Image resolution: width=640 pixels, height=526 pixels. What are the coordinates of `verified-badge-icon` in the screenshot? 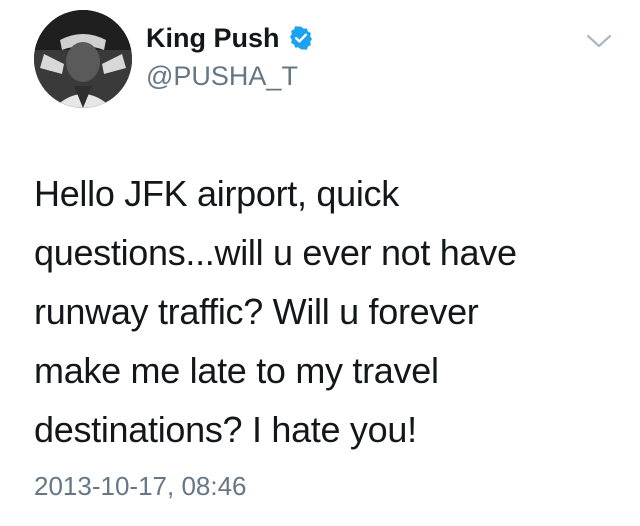 It's located at (301, 38).